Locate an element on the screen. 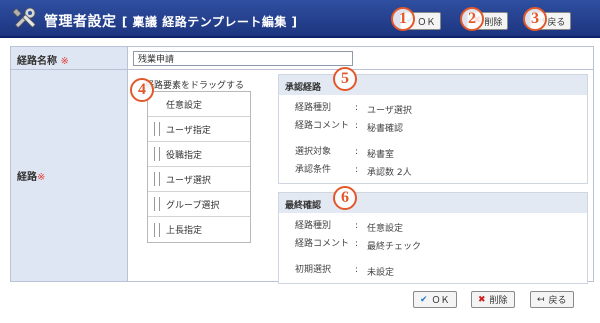 The width and height of the screenshot is (600, 323). page-title: 管理者設定 [ 稟議 経路テンプレート編集 ] is located at coordinates (171, 21).